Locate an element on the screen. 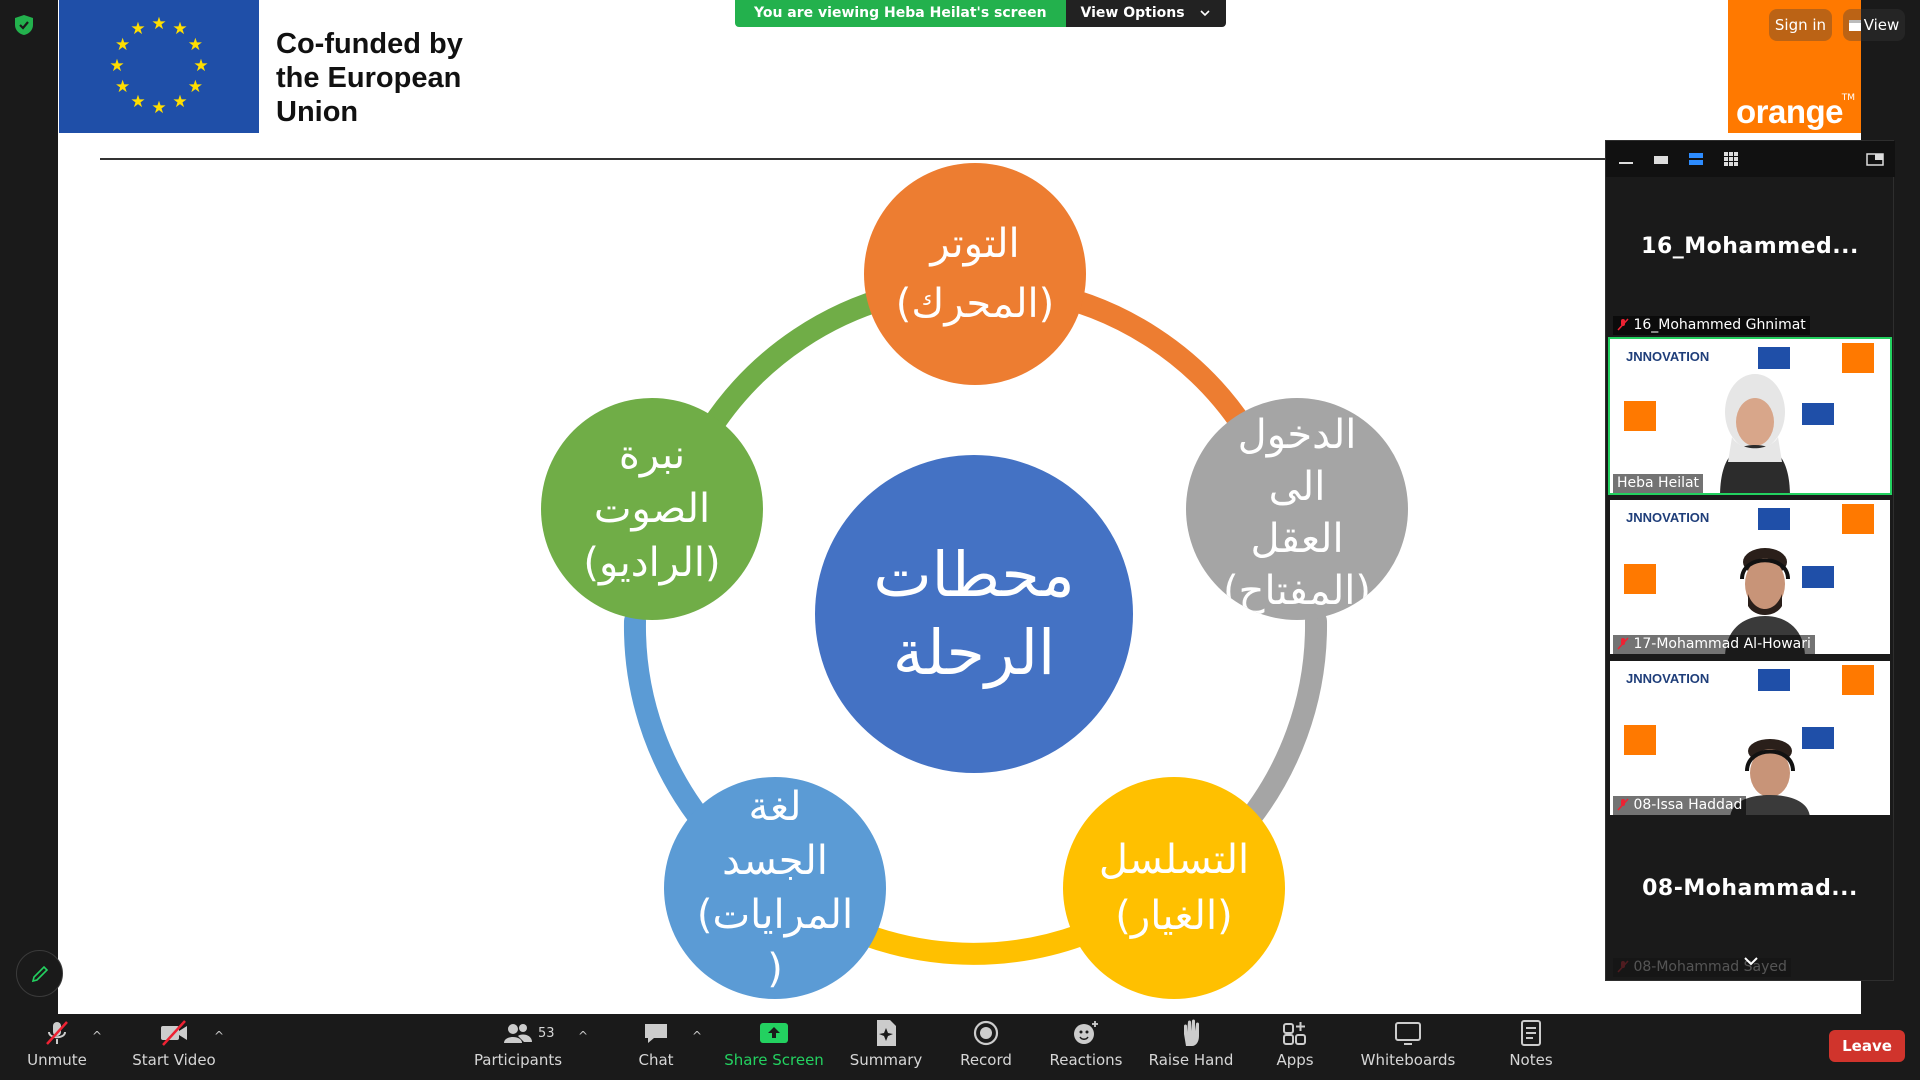  left-node-line: الصوت is located at coordinates (652, 509).